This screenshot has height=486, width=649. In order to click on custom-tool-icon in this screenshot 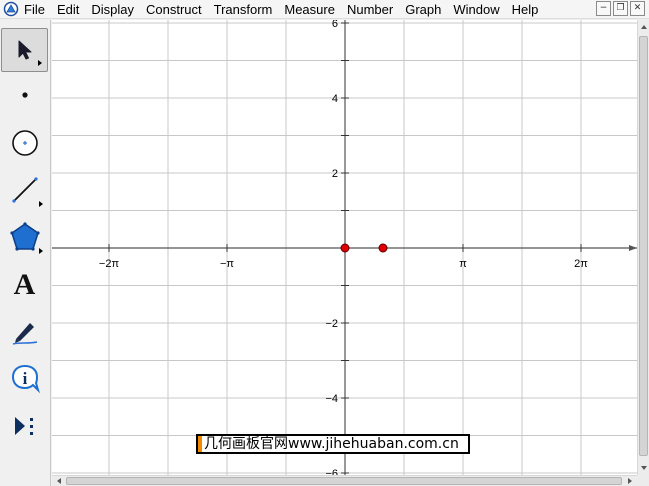, I will do `click(23, 426)`.